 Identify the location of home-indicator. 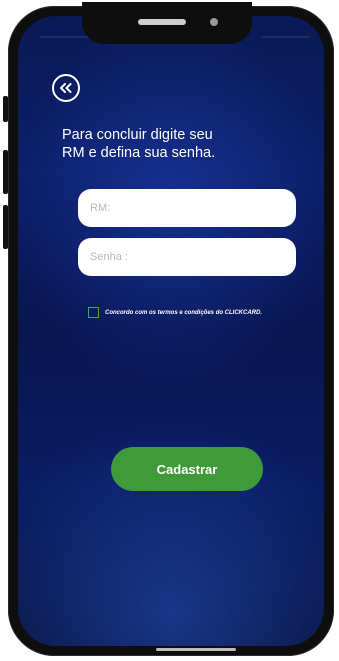
(196, 649).